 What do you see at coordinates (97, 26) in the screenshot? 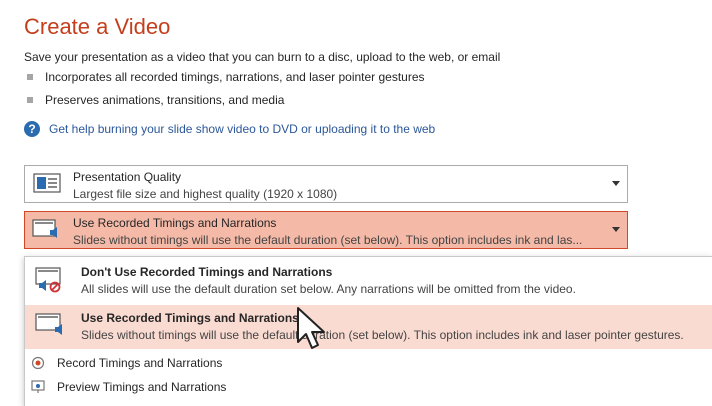
I see `page-title: Create a Video` at bounding box center [97, 26].